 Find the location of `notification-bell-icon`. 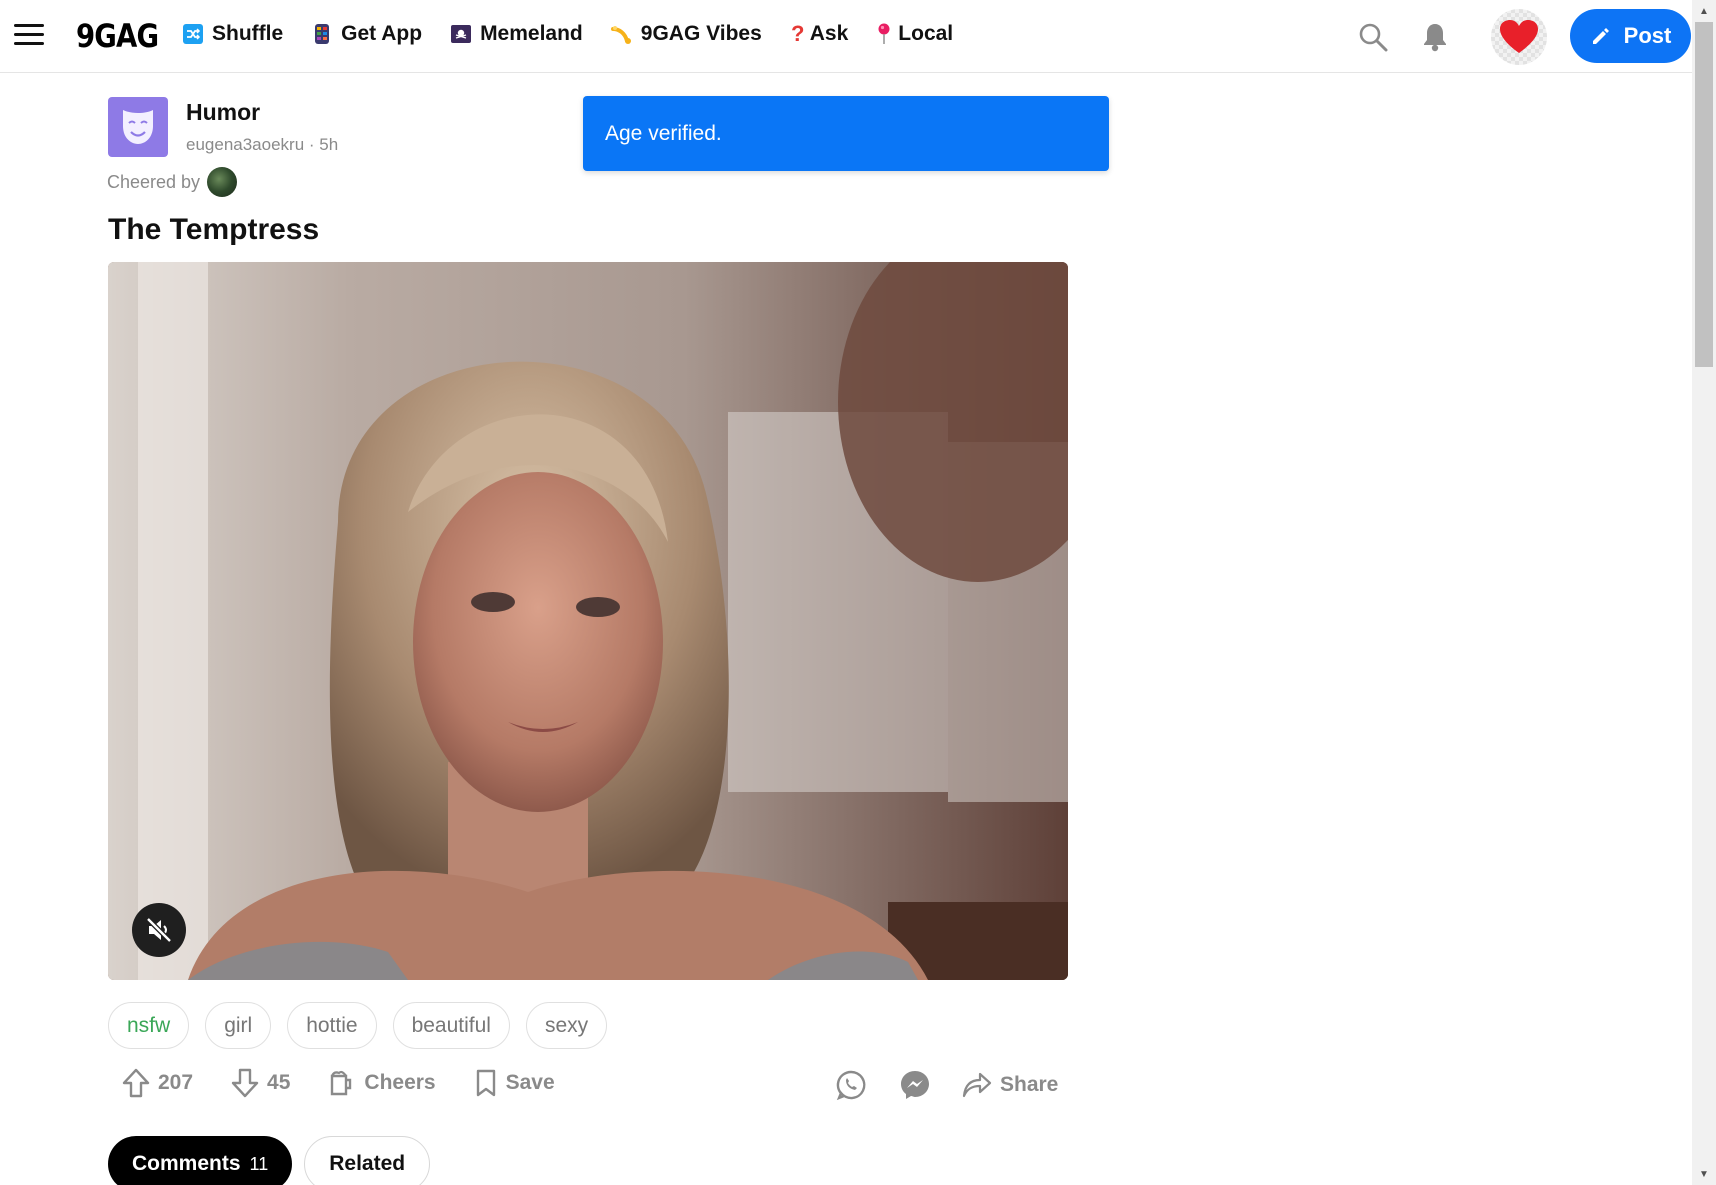

notification-bell-icon is located at coordinates (1435, 37).